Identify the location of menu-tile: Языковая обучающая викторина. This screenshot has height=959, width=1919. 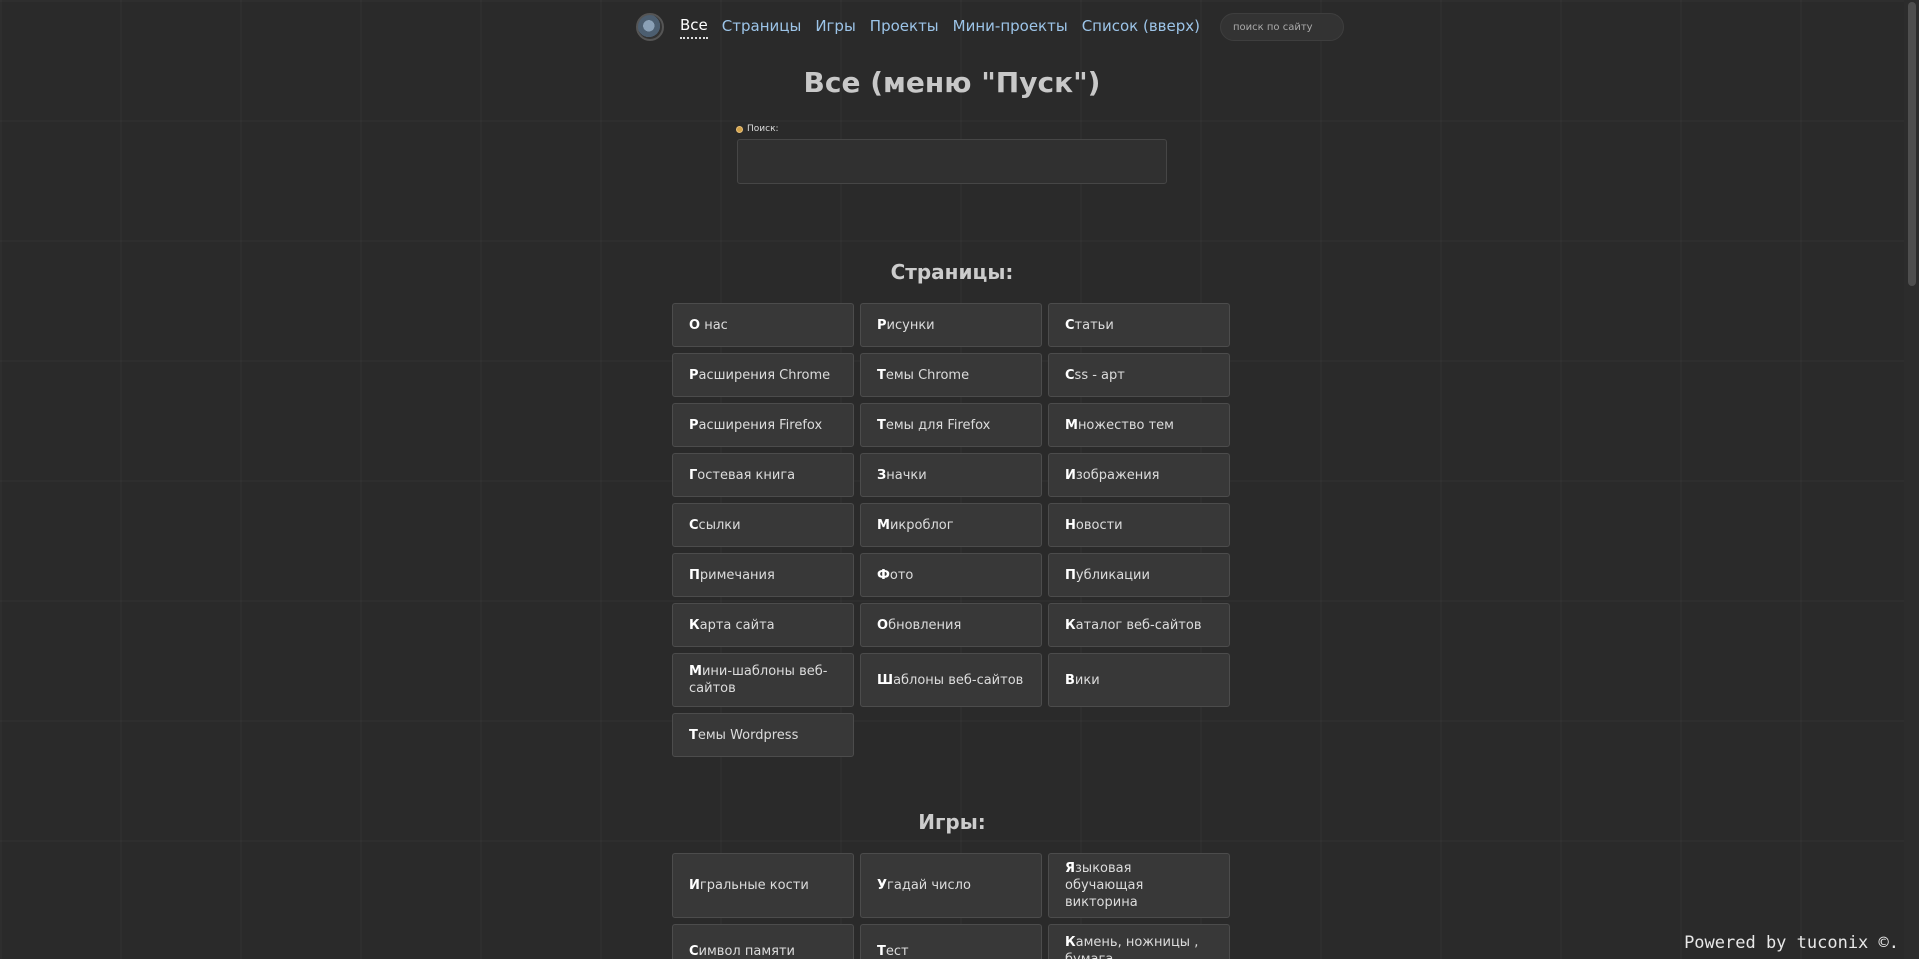
(1139, 885).